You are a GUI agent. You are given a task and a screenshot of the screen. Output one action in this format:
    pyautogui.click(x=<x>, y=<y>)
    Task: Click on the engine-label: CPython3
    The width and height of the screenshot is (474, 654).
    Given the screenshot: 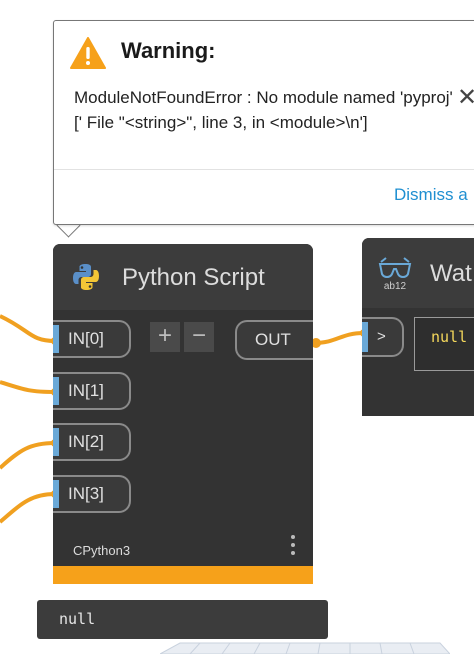 What is the action you would take?
    pyautogui.click(x=102, y=550)
    